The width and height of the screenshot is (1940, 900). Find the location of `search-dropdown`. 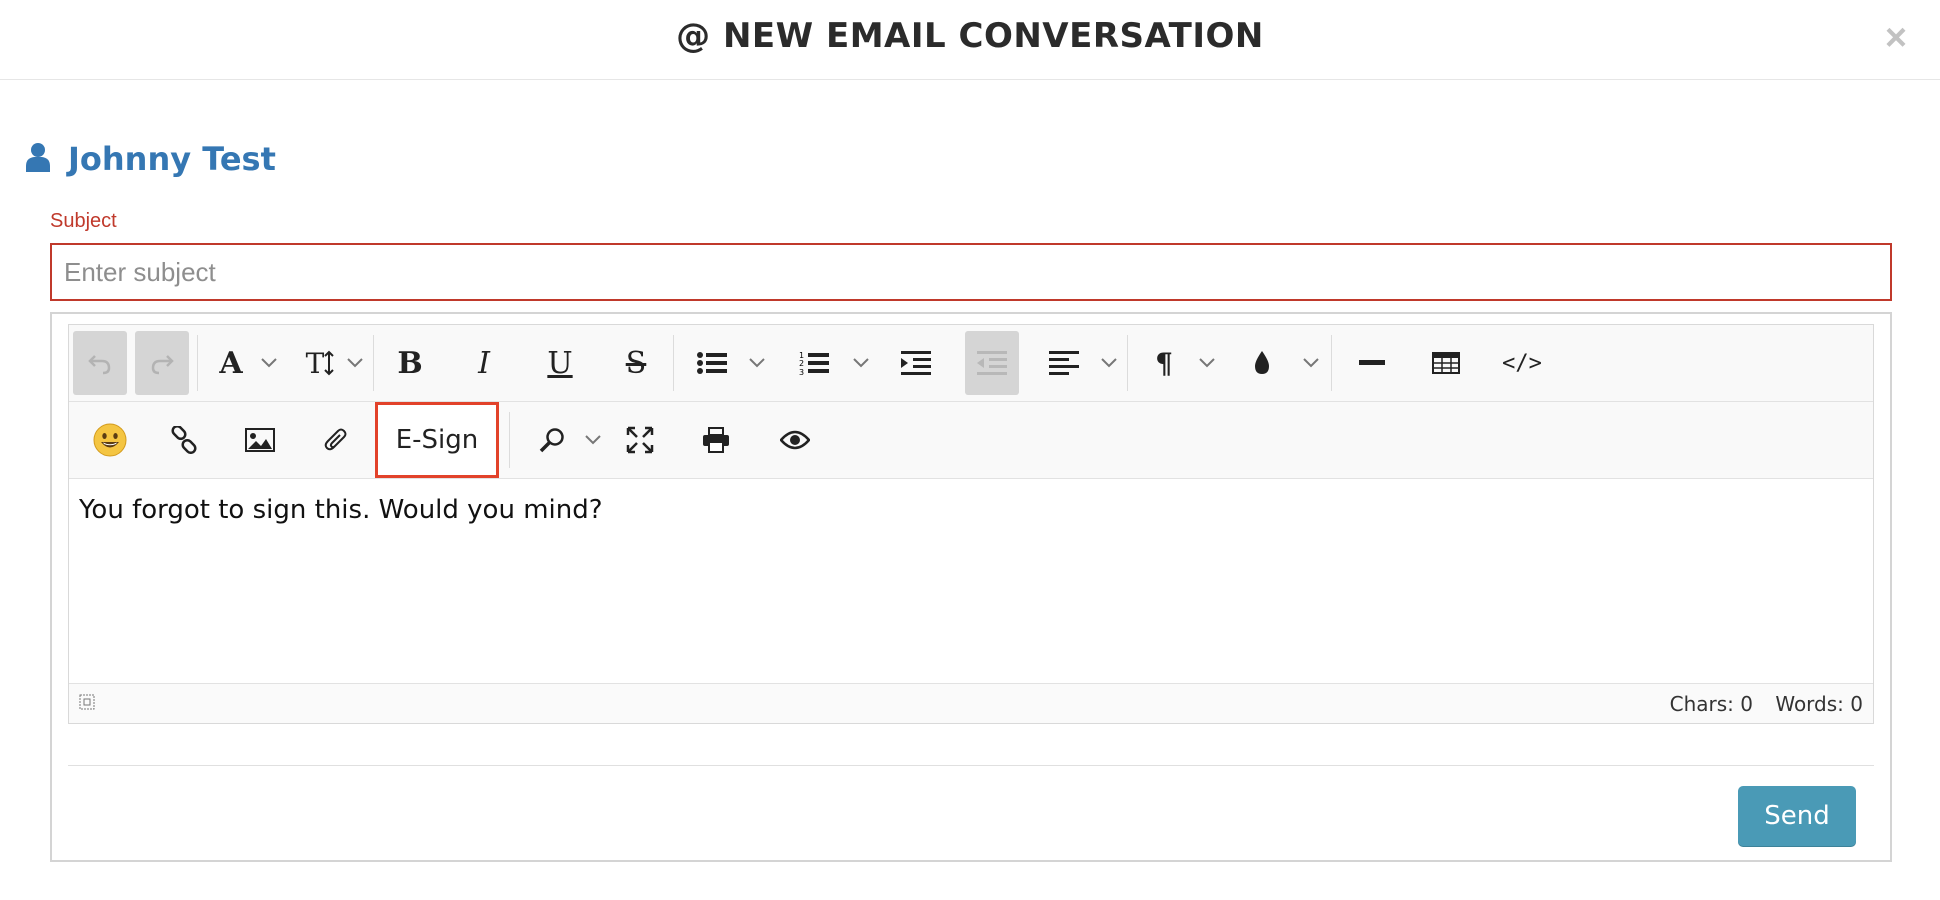

search-dropdown is located at coordinates (593, 440).